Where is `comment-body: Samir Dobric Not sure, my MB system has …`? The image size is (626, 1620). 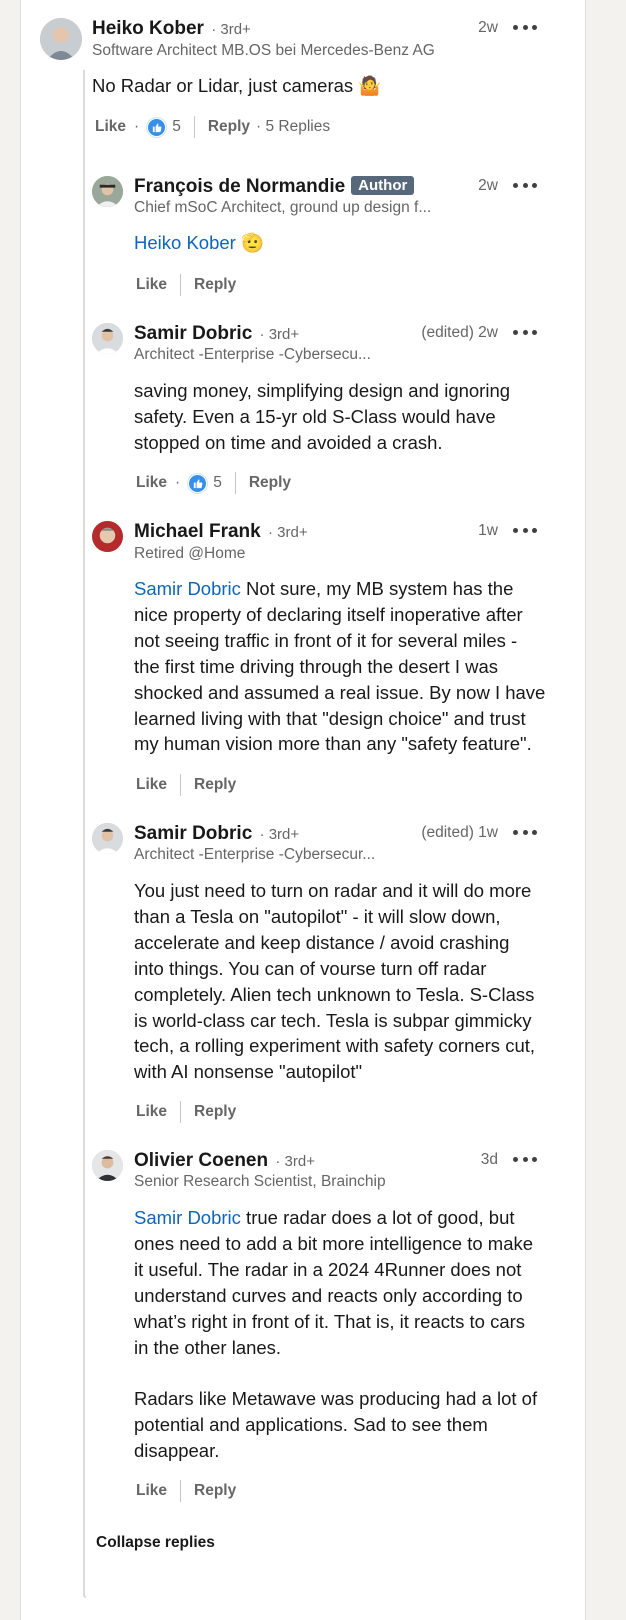 comment-body: Samir Dobric Not sure, my MB system has … is located at coordinates (340, 666).